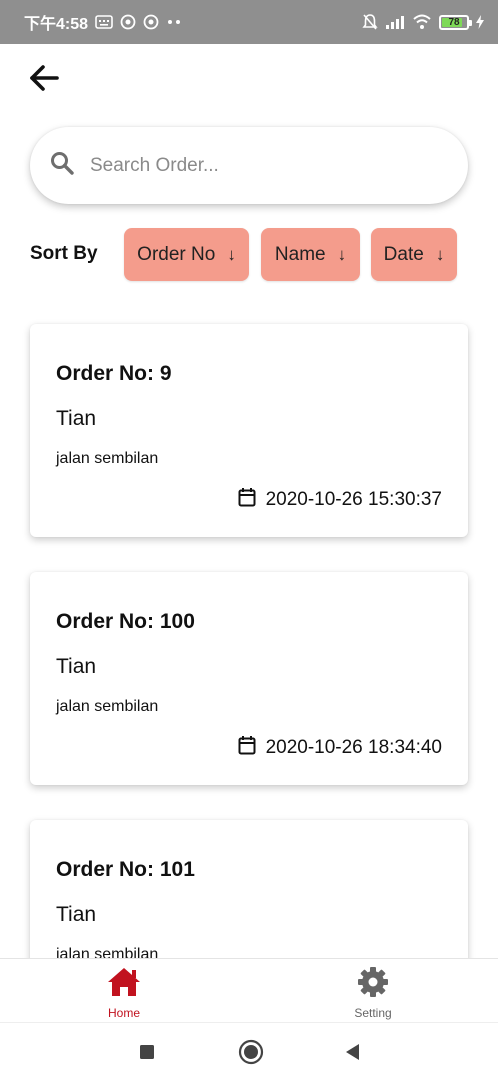 The width and height of the screenshot is (498, 1080). Describe the element at coordinates (300, 254) in the screenshot. I see `sort-button-label: Name` at that location.